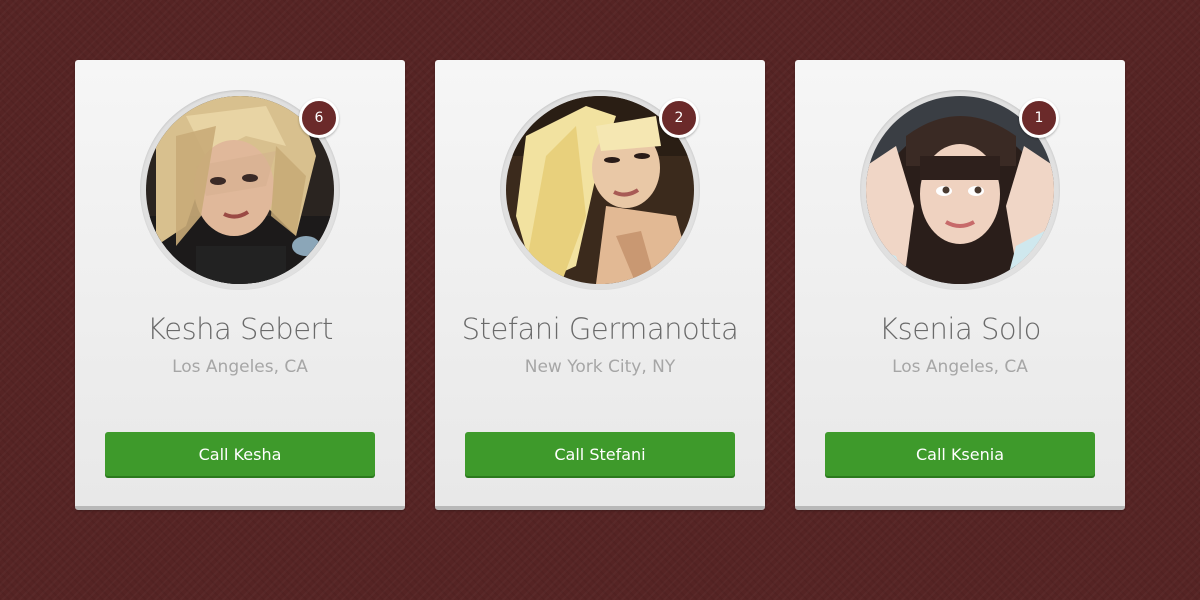 The height and width of the screenshot is (600, 1200). What do you see at coordinates (1039, 118) in the screenshot?
I see `notification-badge: 1` at bounding box center [1039, 118].